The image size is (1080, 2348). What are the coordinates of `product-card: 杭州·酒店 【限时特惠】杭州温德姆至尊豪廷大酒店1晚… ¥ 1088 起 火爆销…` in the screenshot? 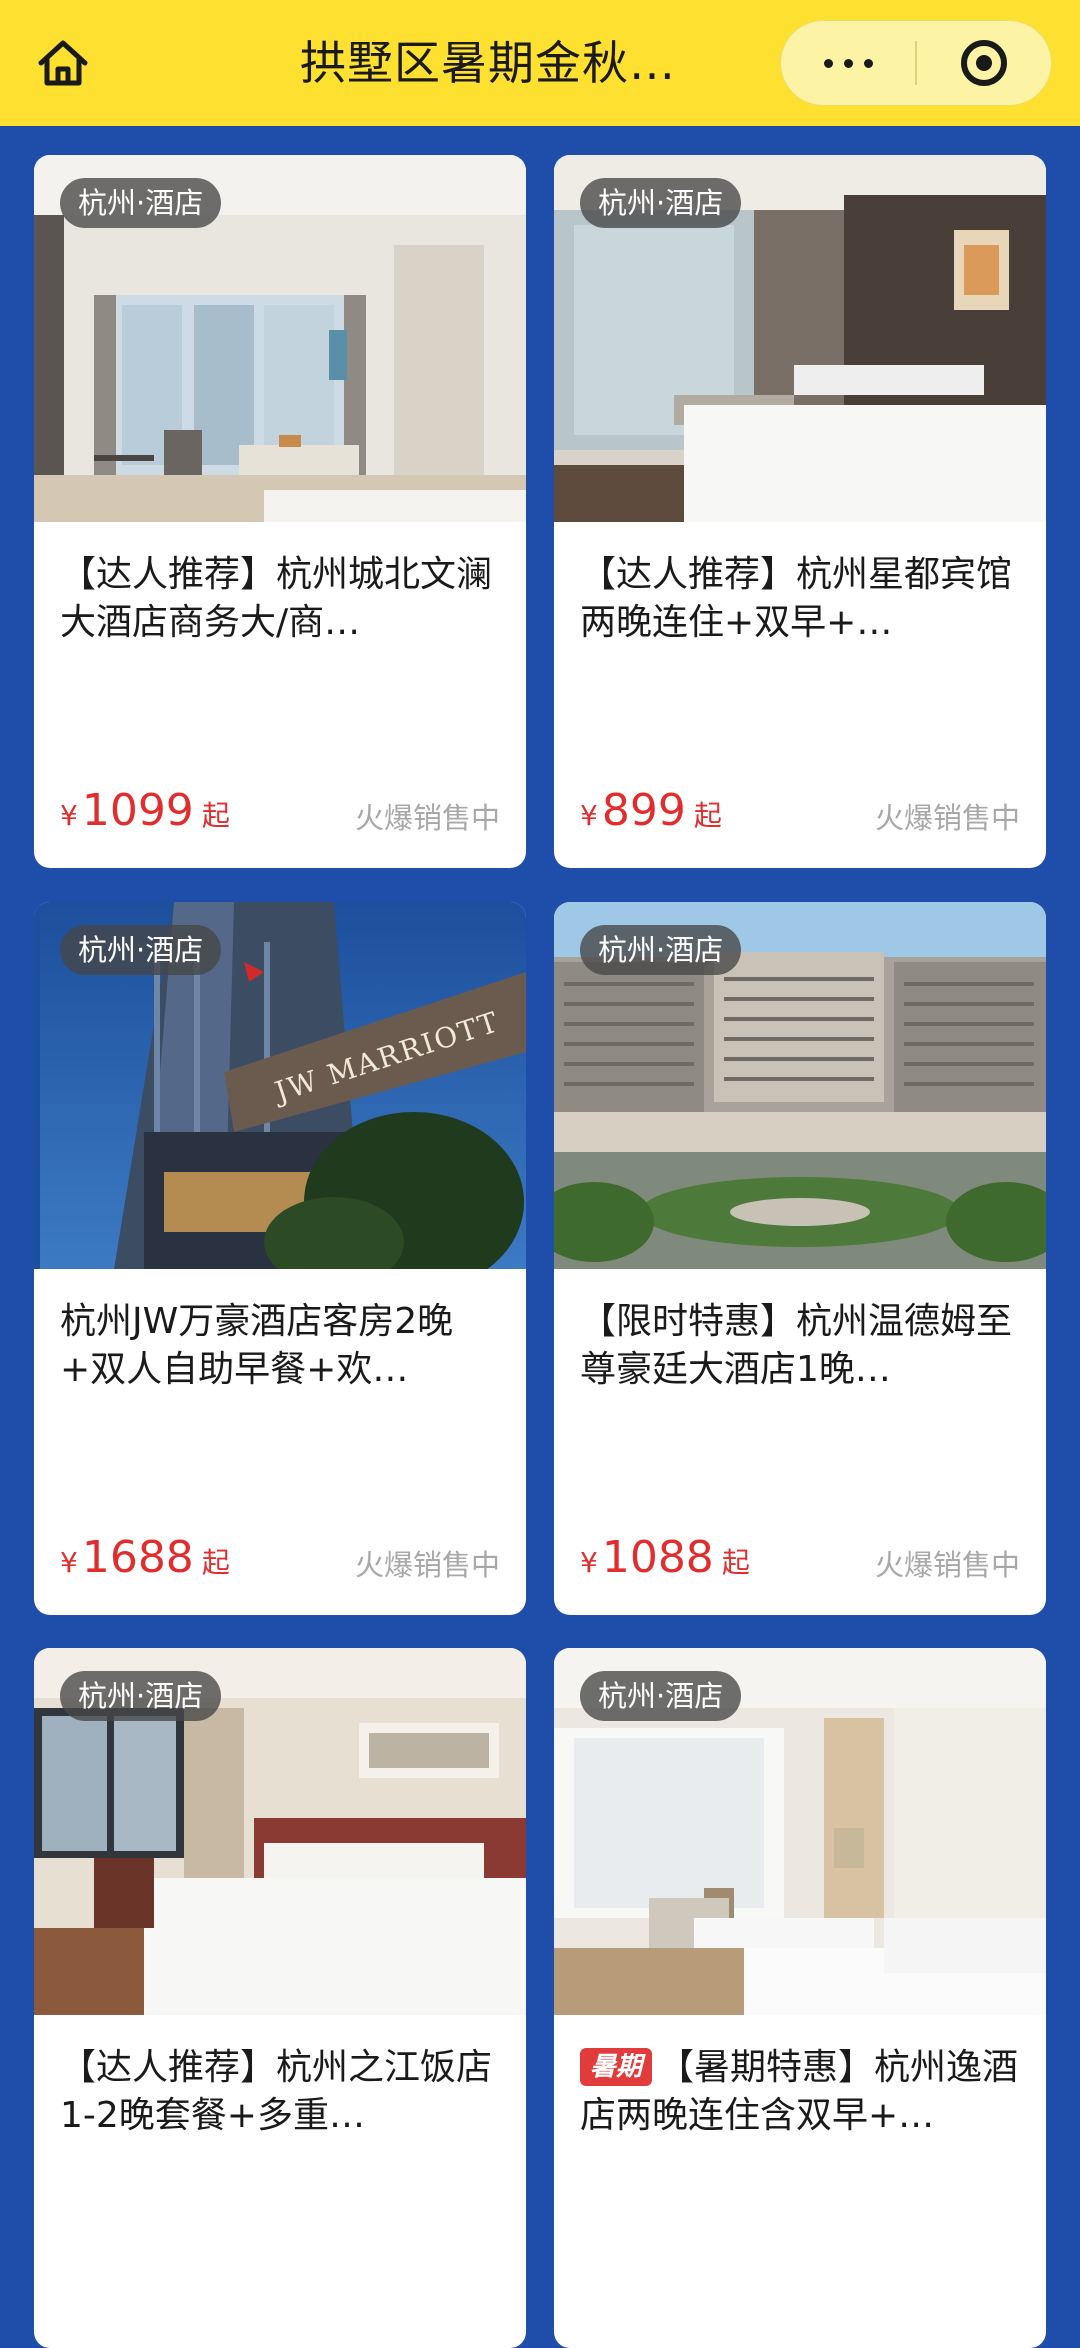 It's located at (800, 1258).